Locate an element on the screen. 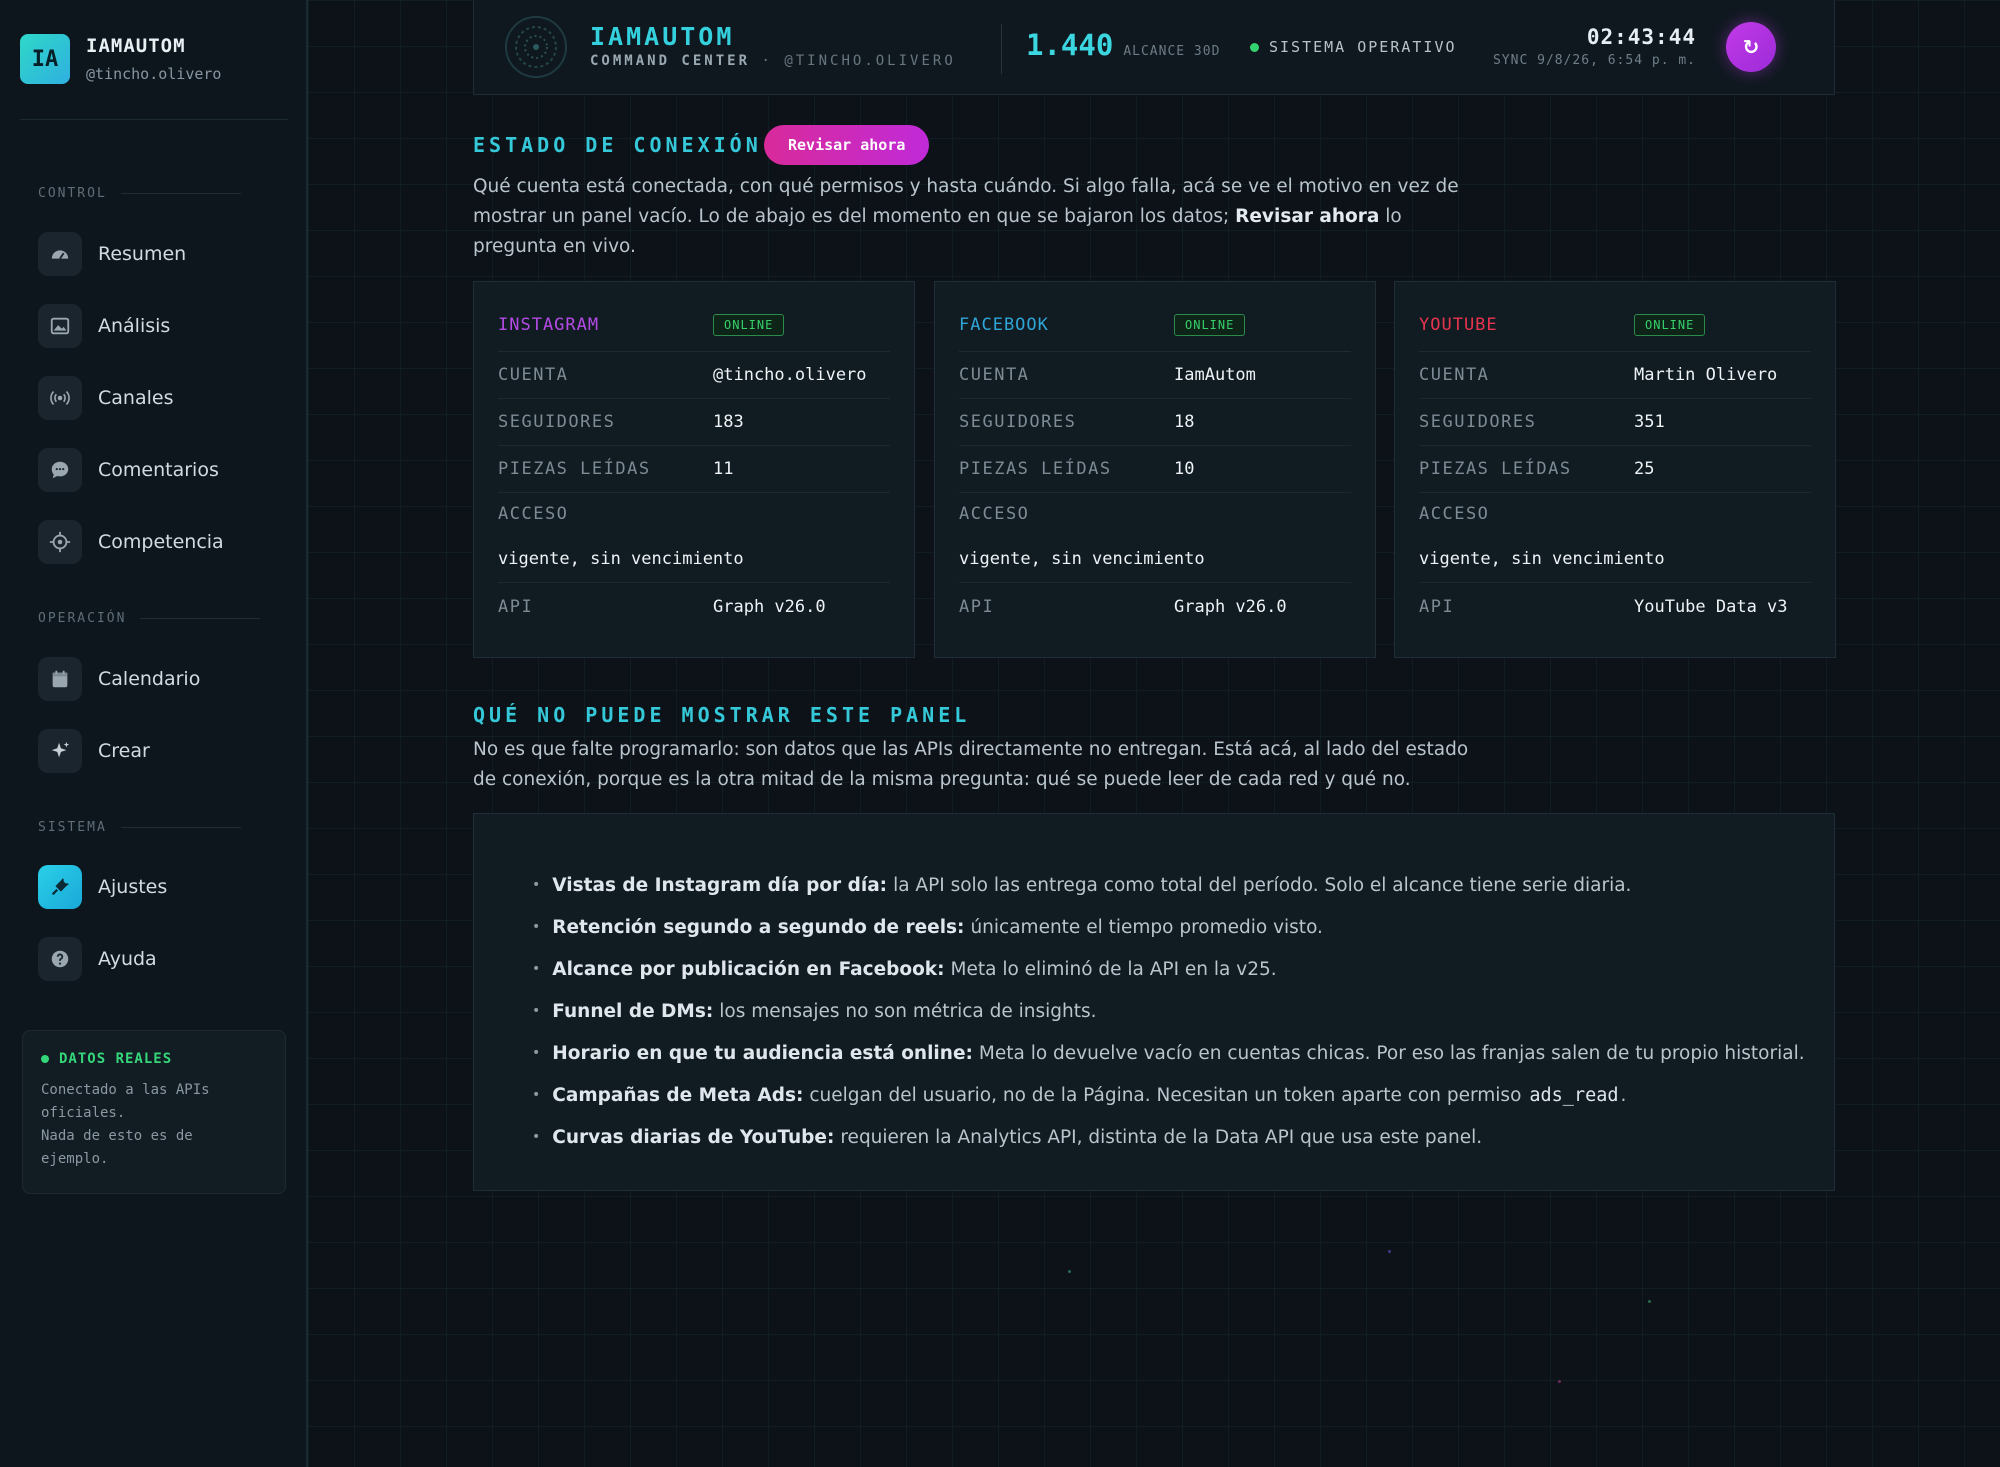 The height and width of the screenshot is (1467, 2000). sidebar-item-ayuda: Ayuda is located at coordinates (97, 959).